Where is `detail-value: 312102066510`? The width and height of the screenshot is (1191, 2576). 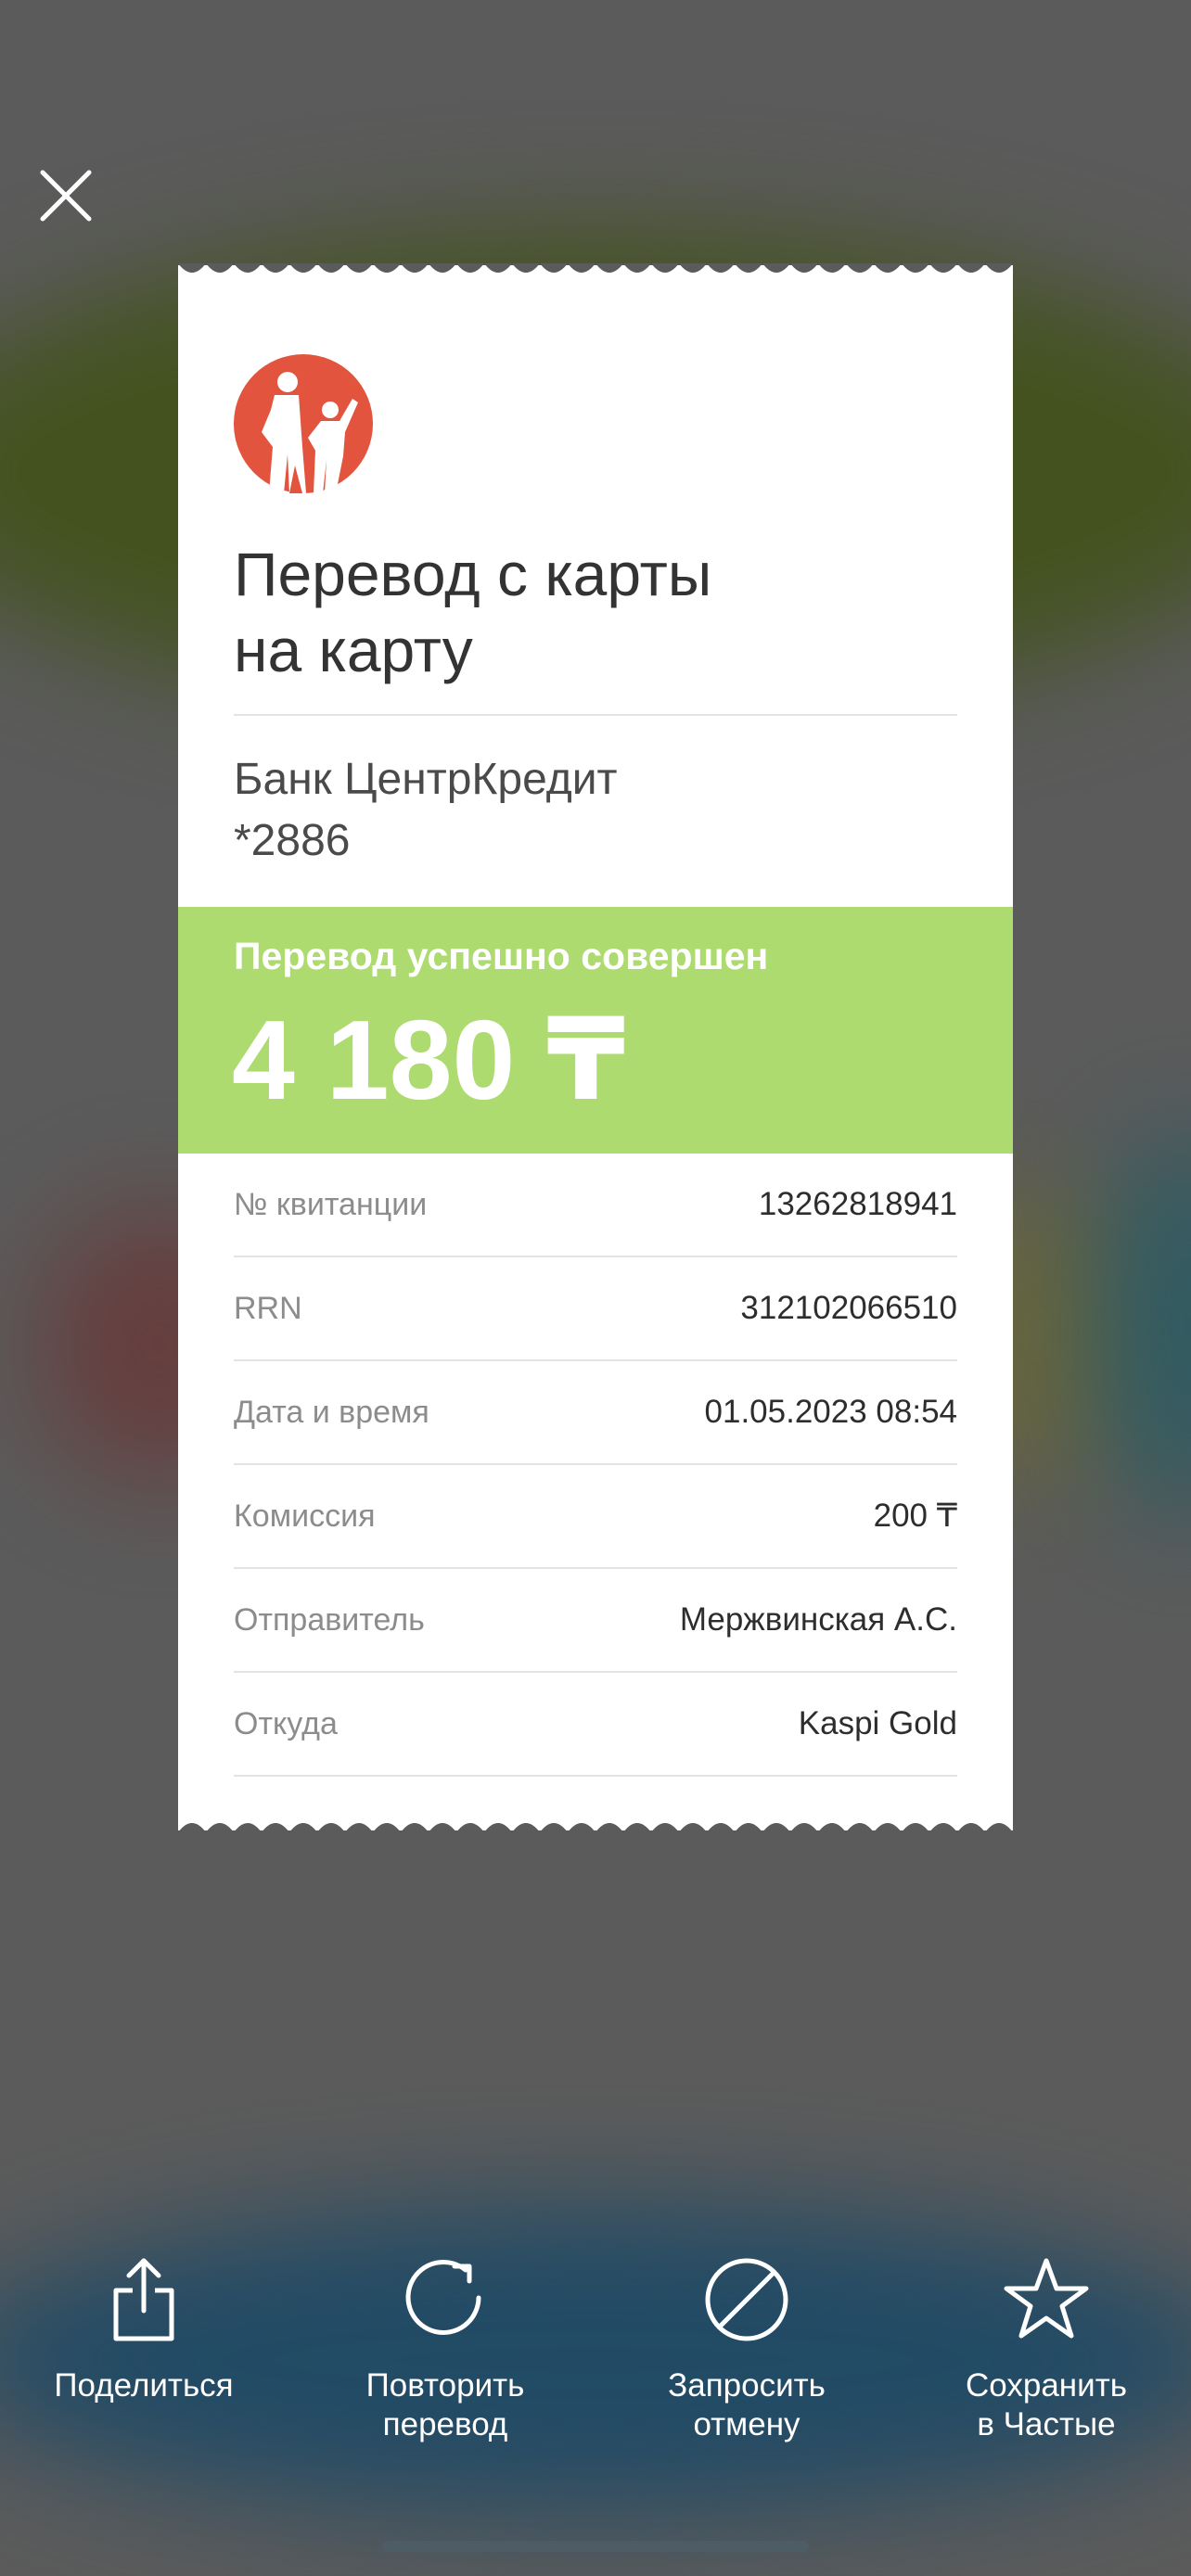 detail-value: 312102066510 is located at coordinates (848, 1308).